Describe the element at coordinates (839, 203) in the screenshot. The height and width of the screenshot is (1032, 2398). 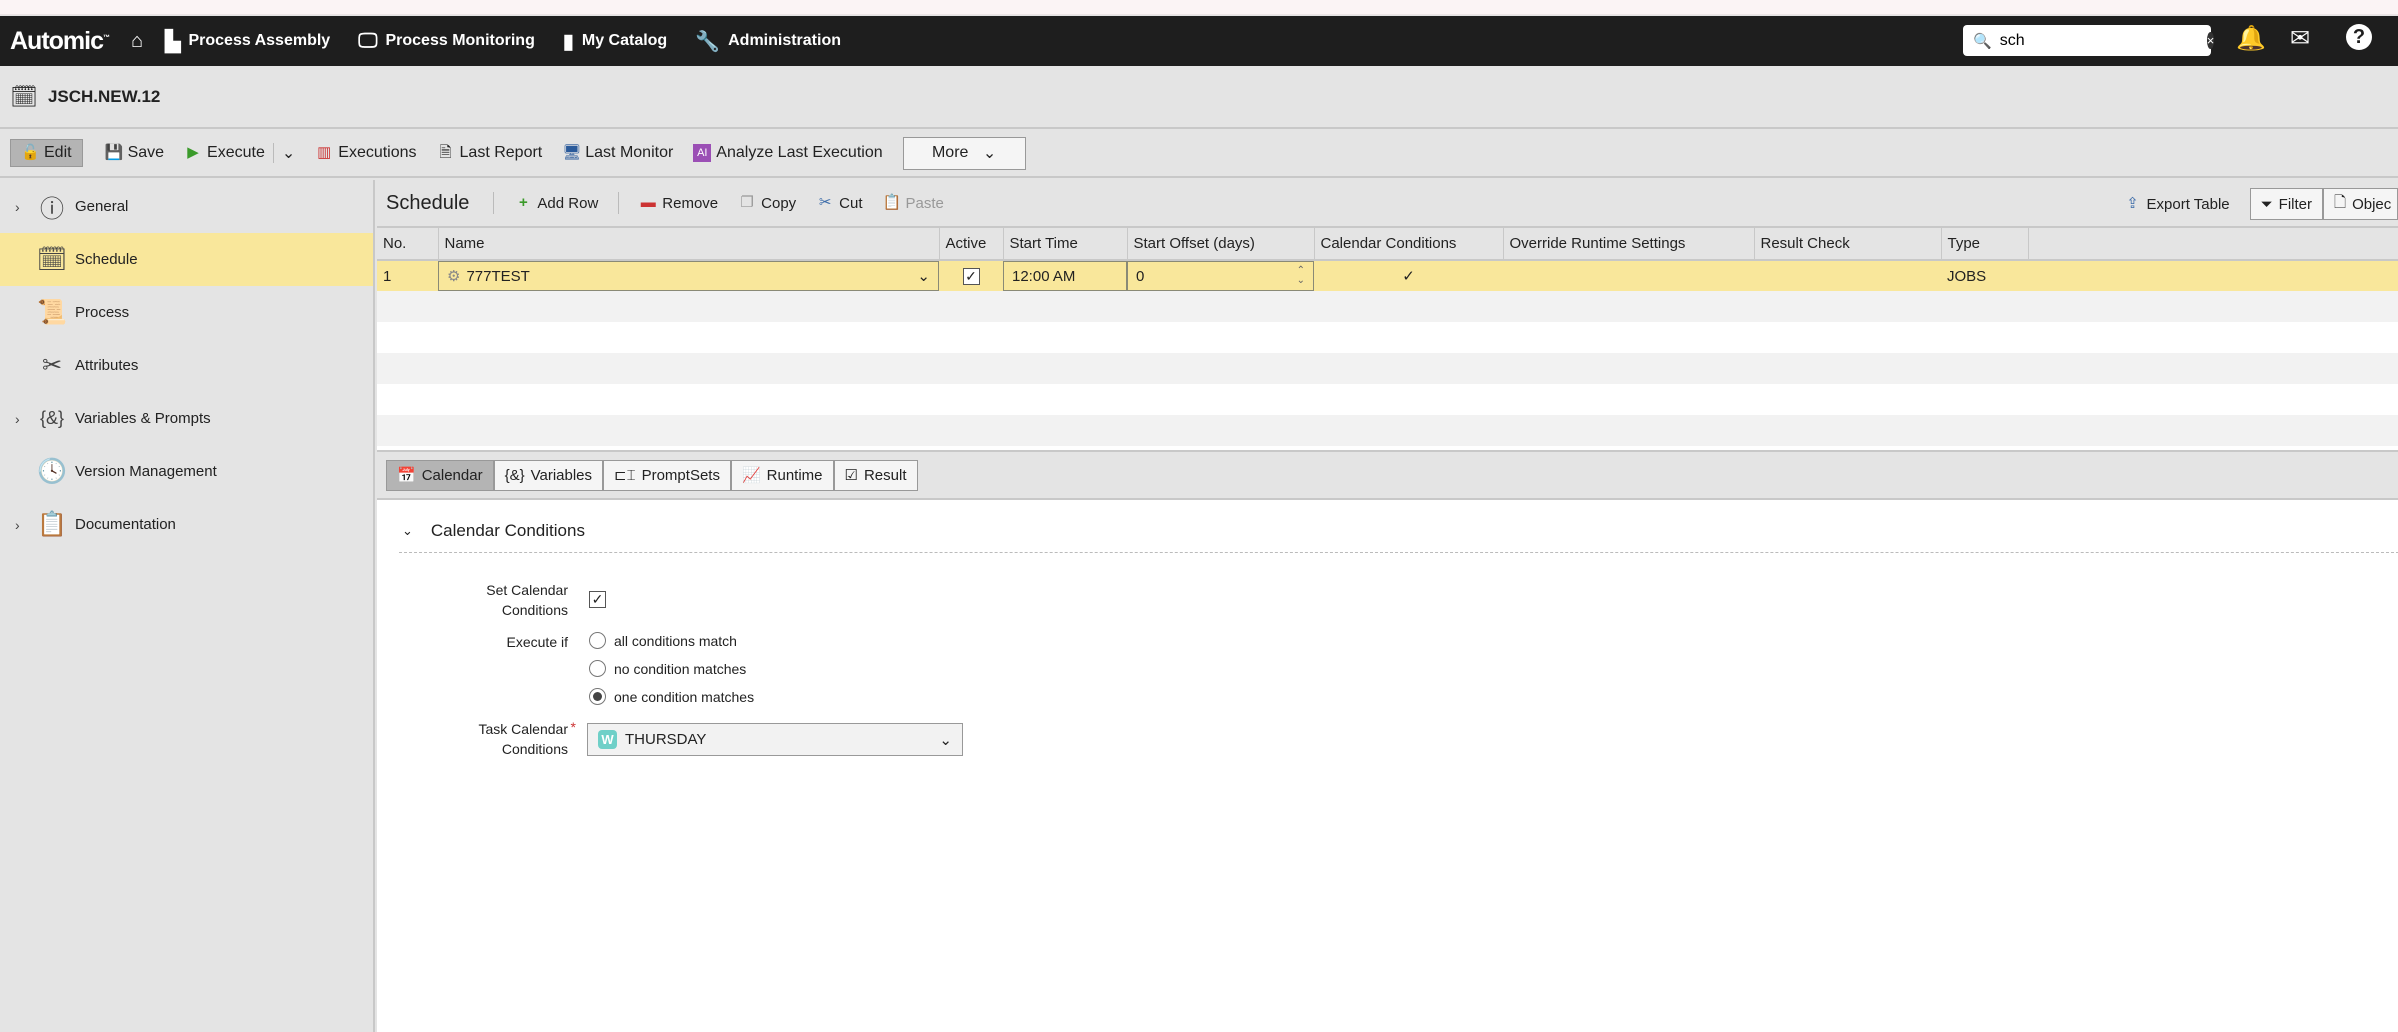
I see `cut-button: ✂ Cut` at that location.